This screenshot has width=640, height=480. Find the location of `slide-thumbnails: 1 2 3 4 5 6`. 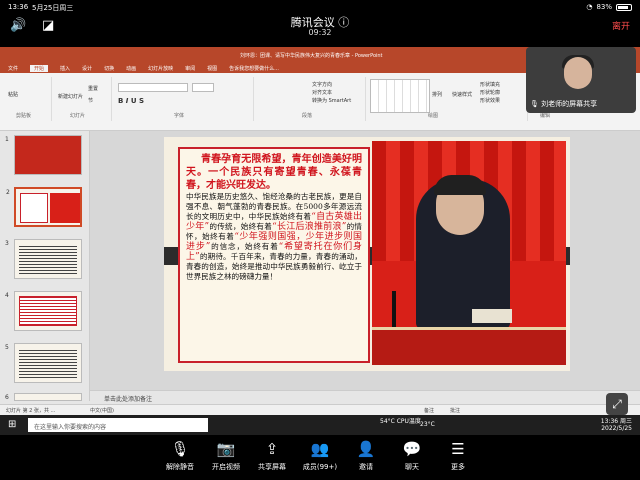

slide-thumbnails: 1 2 3 4 5 6 is located at coordinates (45, 266).